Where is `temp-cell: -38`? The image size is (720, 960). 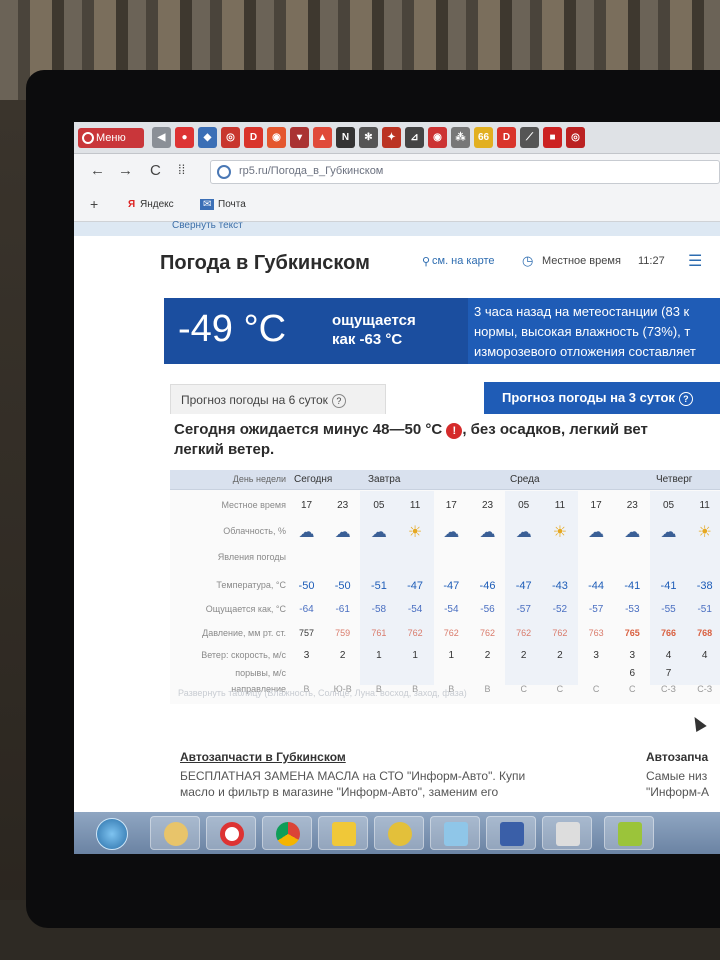
temp-cell: -38 is located at coordinates (704, 586).